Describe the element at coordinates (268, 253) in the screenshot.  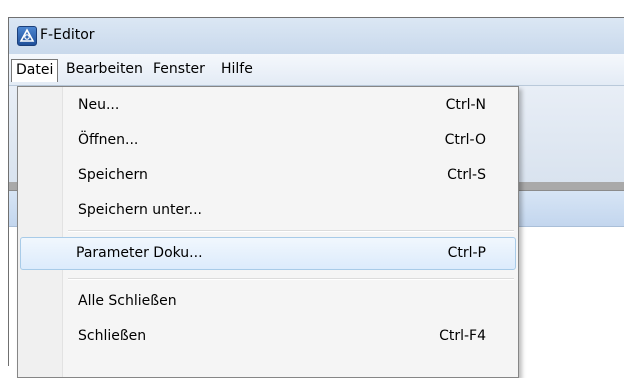
I see `menu-item-parameter-doku: Parameter Doku... Ctrl-P` at that location.